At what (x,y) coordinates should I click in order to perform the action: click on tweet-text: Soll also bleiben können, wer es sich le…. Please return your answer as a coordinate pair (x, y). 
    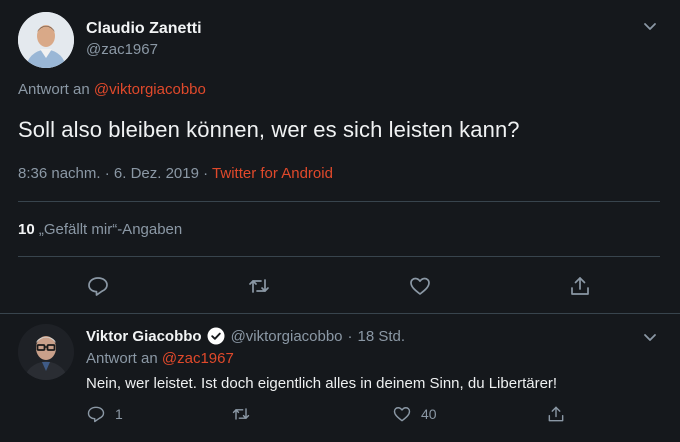
    Looking at the image, I should click on (269, 129).